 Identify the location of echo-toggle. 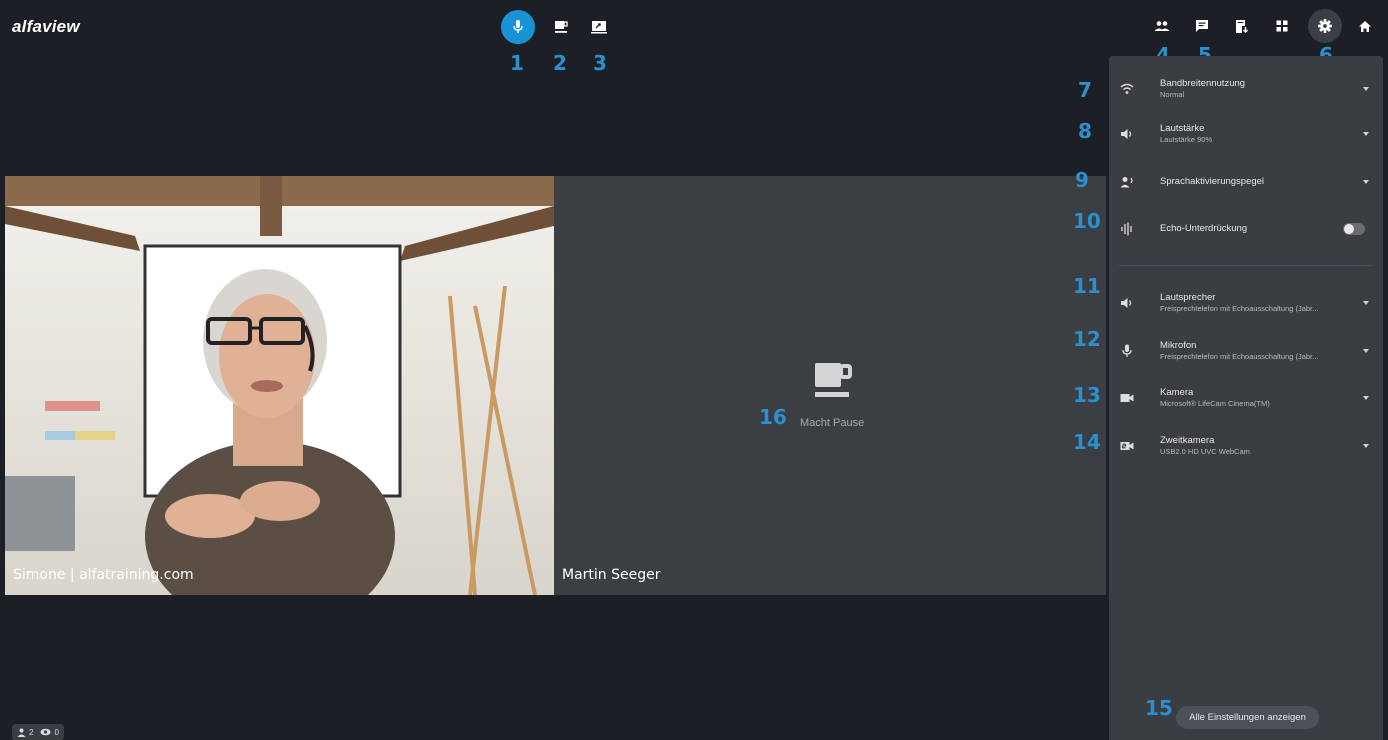
(1354, 229).